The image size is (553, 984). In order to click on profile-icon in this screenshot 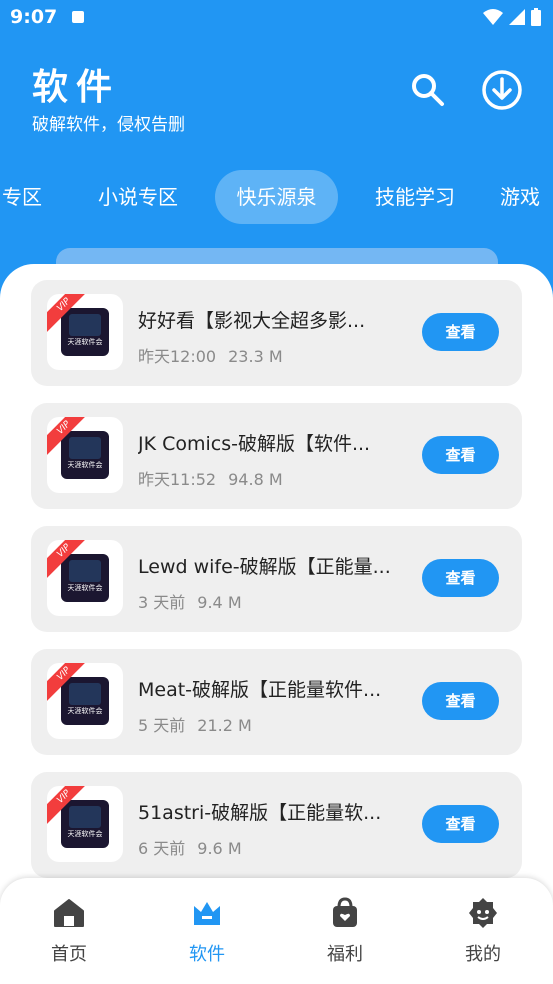, I will do `click(483, 913)`.